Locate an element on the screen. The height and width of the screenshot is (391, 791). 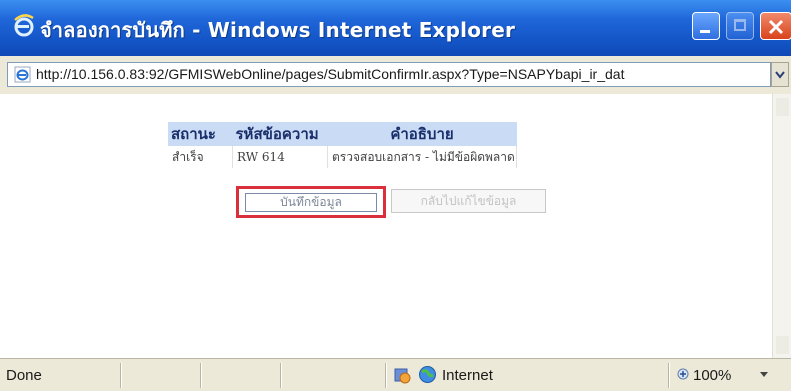
scroll-up-icon is located at coordinates (782, 107).